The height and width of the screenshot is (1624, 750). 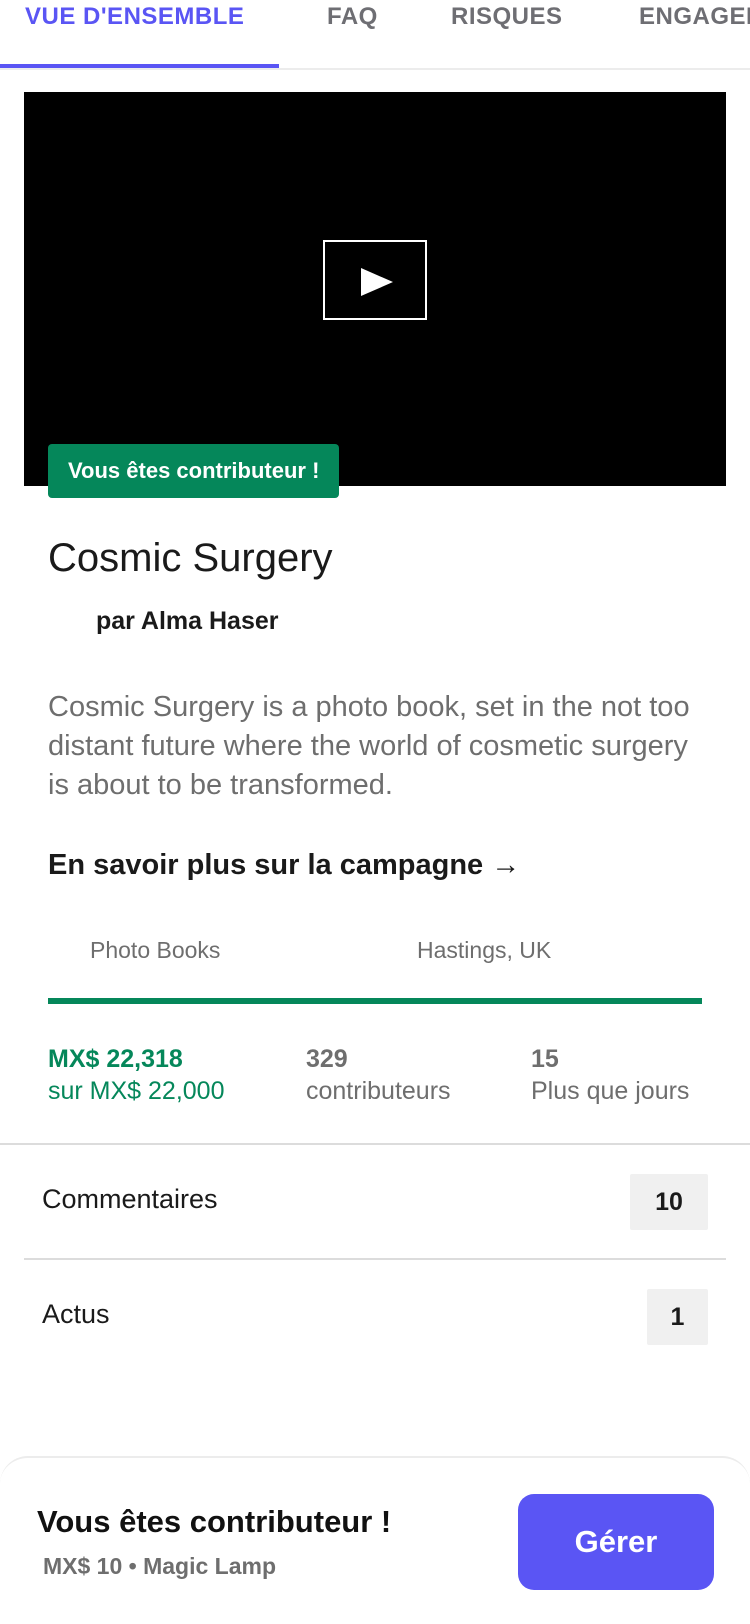 I want to click on days-left-count: 15, so click(x=545, y=1059).